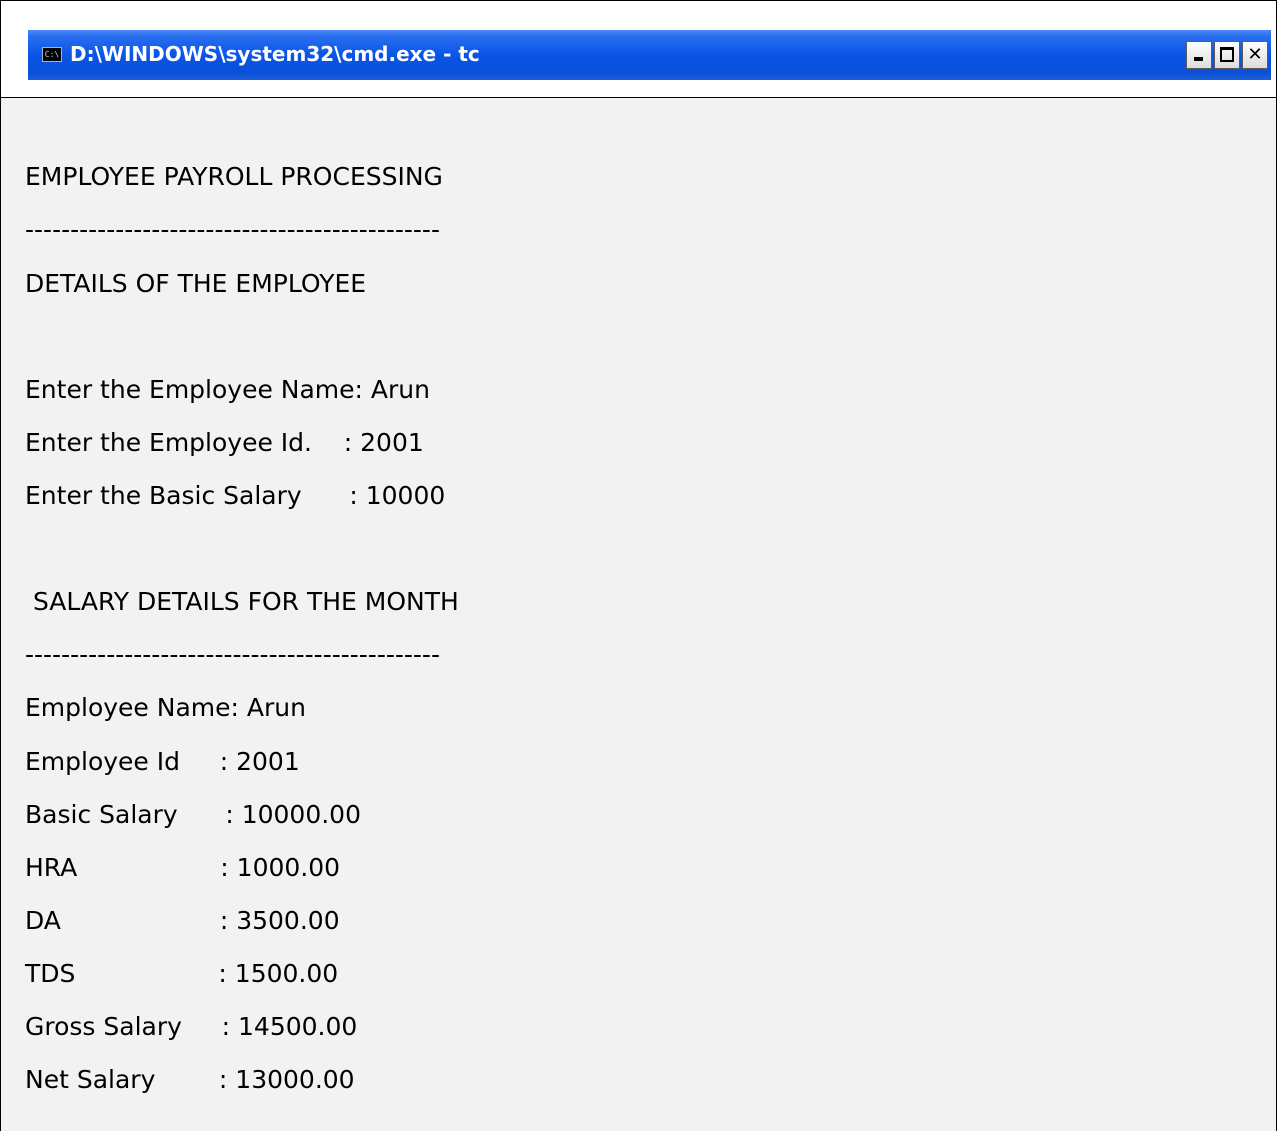 This screenshot has height=1131, width=1277. I want to click on output-da: DA : 3500.00, so click(182, 920).